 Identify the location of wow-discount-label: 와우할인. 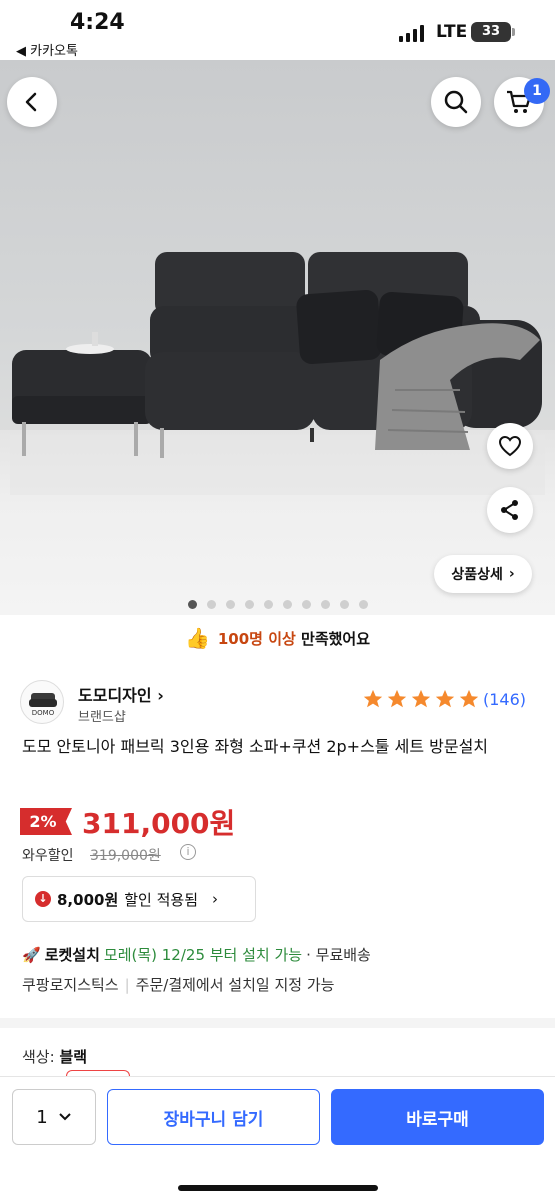
(48, 856).